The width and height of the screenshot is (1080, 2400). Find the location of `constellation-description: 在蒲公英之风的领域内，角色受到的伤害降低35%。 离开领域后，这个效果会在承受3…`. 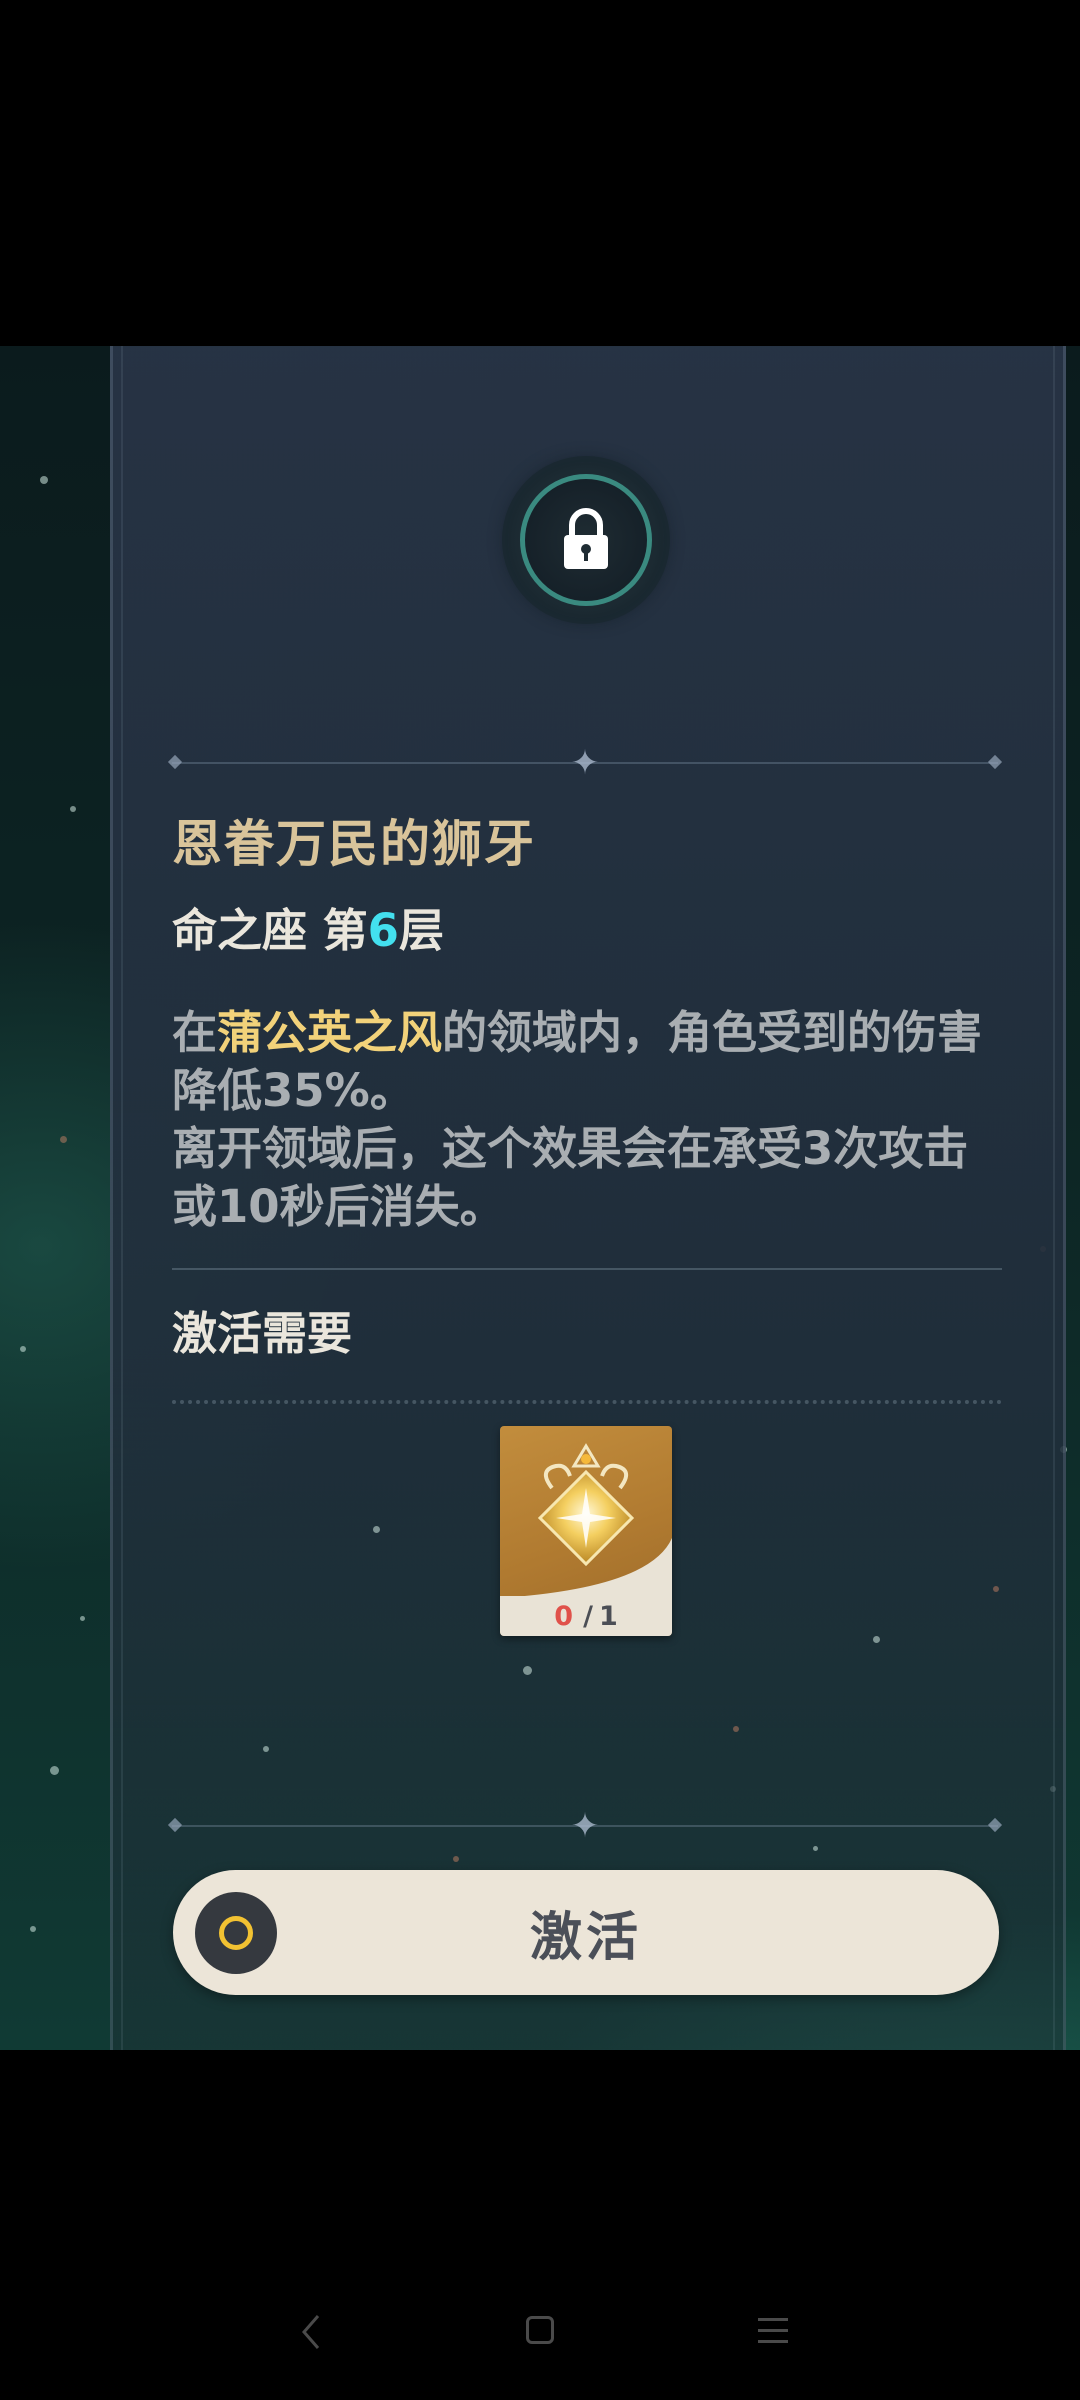

constellation-description: 在蒲公英之风的领域内，角色受到的伤害降低35%。 离开领域后，这个效果会在承受3… is located at coordinates (577, 1119).